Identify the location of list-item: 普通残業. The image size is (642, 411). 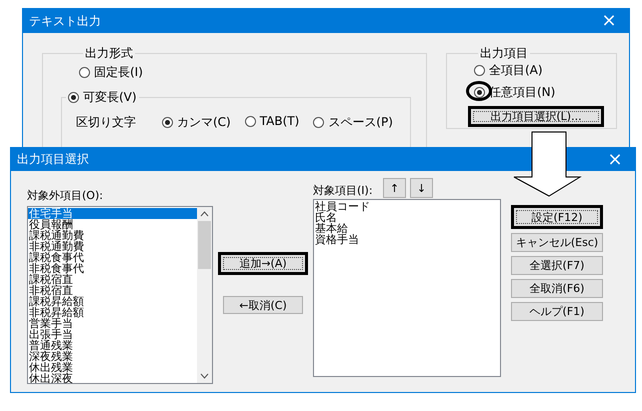
(112, 345).